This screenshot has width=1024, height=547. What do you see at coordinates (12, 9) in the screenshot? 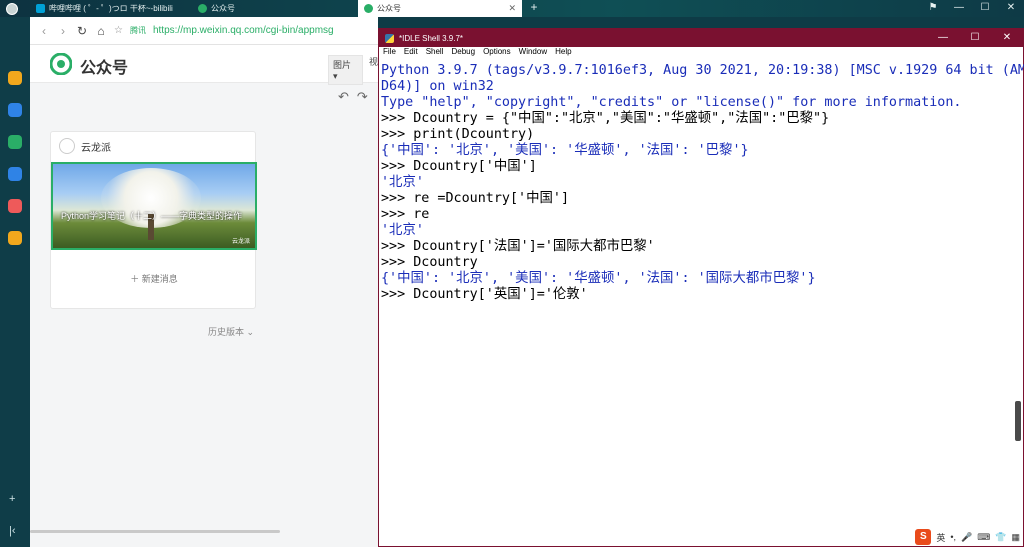
I see `user-avatar` at bounding box center [12, 9].